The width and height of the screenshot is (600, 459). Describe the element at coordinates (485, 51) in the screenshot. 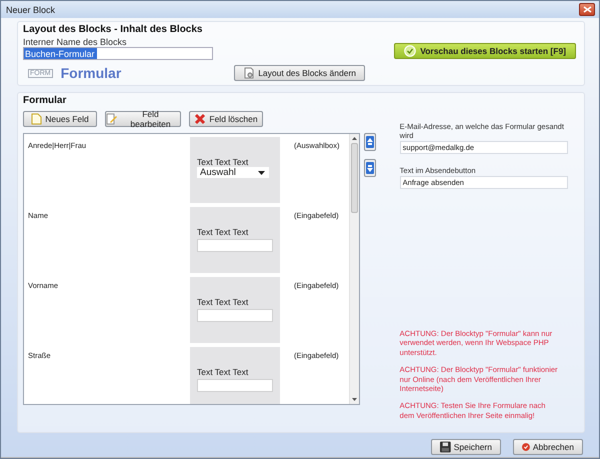

I see `preview-button: Vorschau dieses Blocks starten [F9]` at that location.